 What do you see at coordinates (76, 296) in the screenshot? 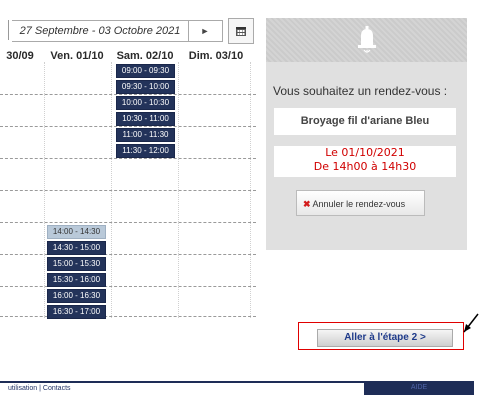
I see `time-slot-fri-1600: 16:00 - 16:30` at bounding box center [76, 296].